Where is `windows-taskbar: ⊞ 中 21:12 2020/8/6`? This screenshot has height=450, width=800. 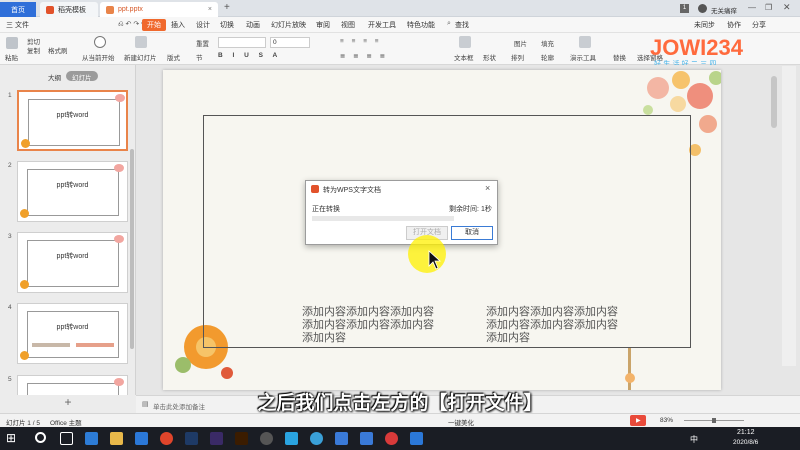 windows-taskbar: ⊞ 中 21:12 2020/8/6 is located at coordinates (400, 438).